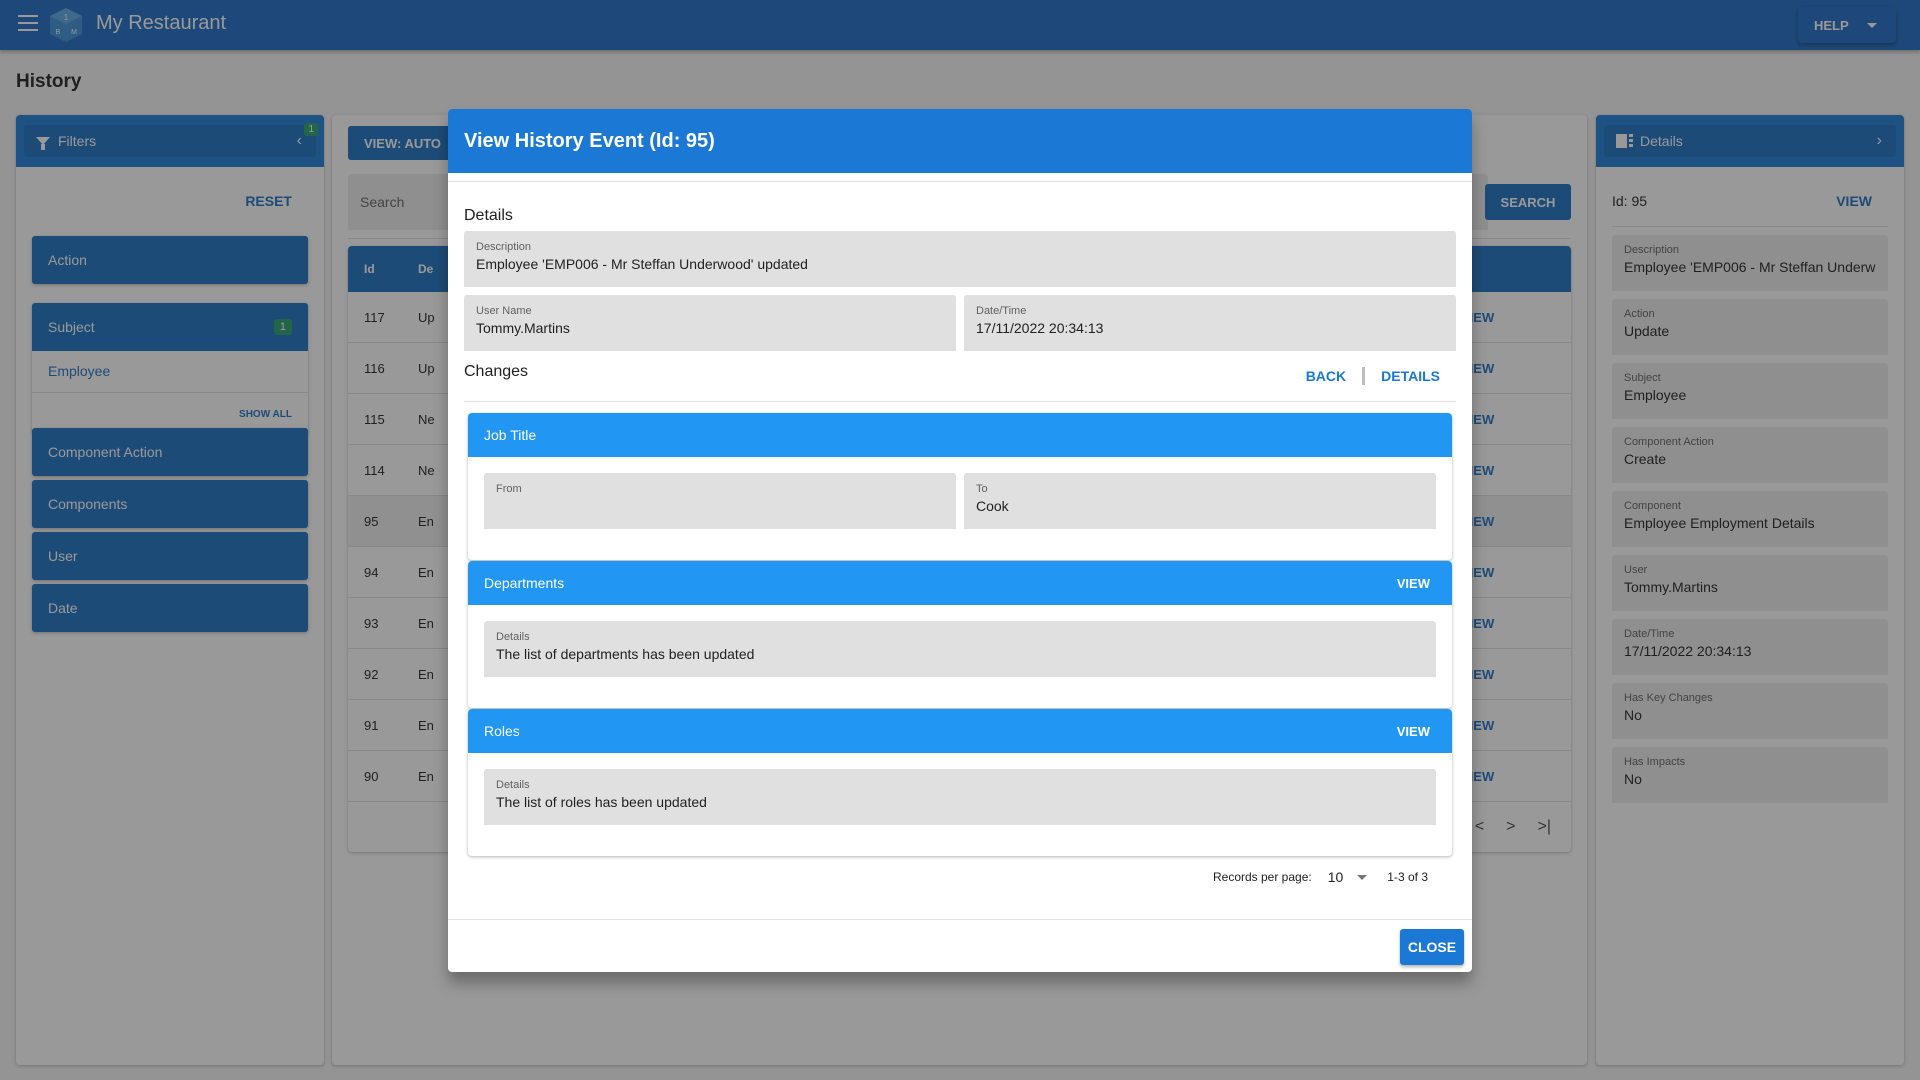  What do you see at coordinates (720, 501) in the screenshot?
I see `from-field: From` at bounding box center [720, 501].